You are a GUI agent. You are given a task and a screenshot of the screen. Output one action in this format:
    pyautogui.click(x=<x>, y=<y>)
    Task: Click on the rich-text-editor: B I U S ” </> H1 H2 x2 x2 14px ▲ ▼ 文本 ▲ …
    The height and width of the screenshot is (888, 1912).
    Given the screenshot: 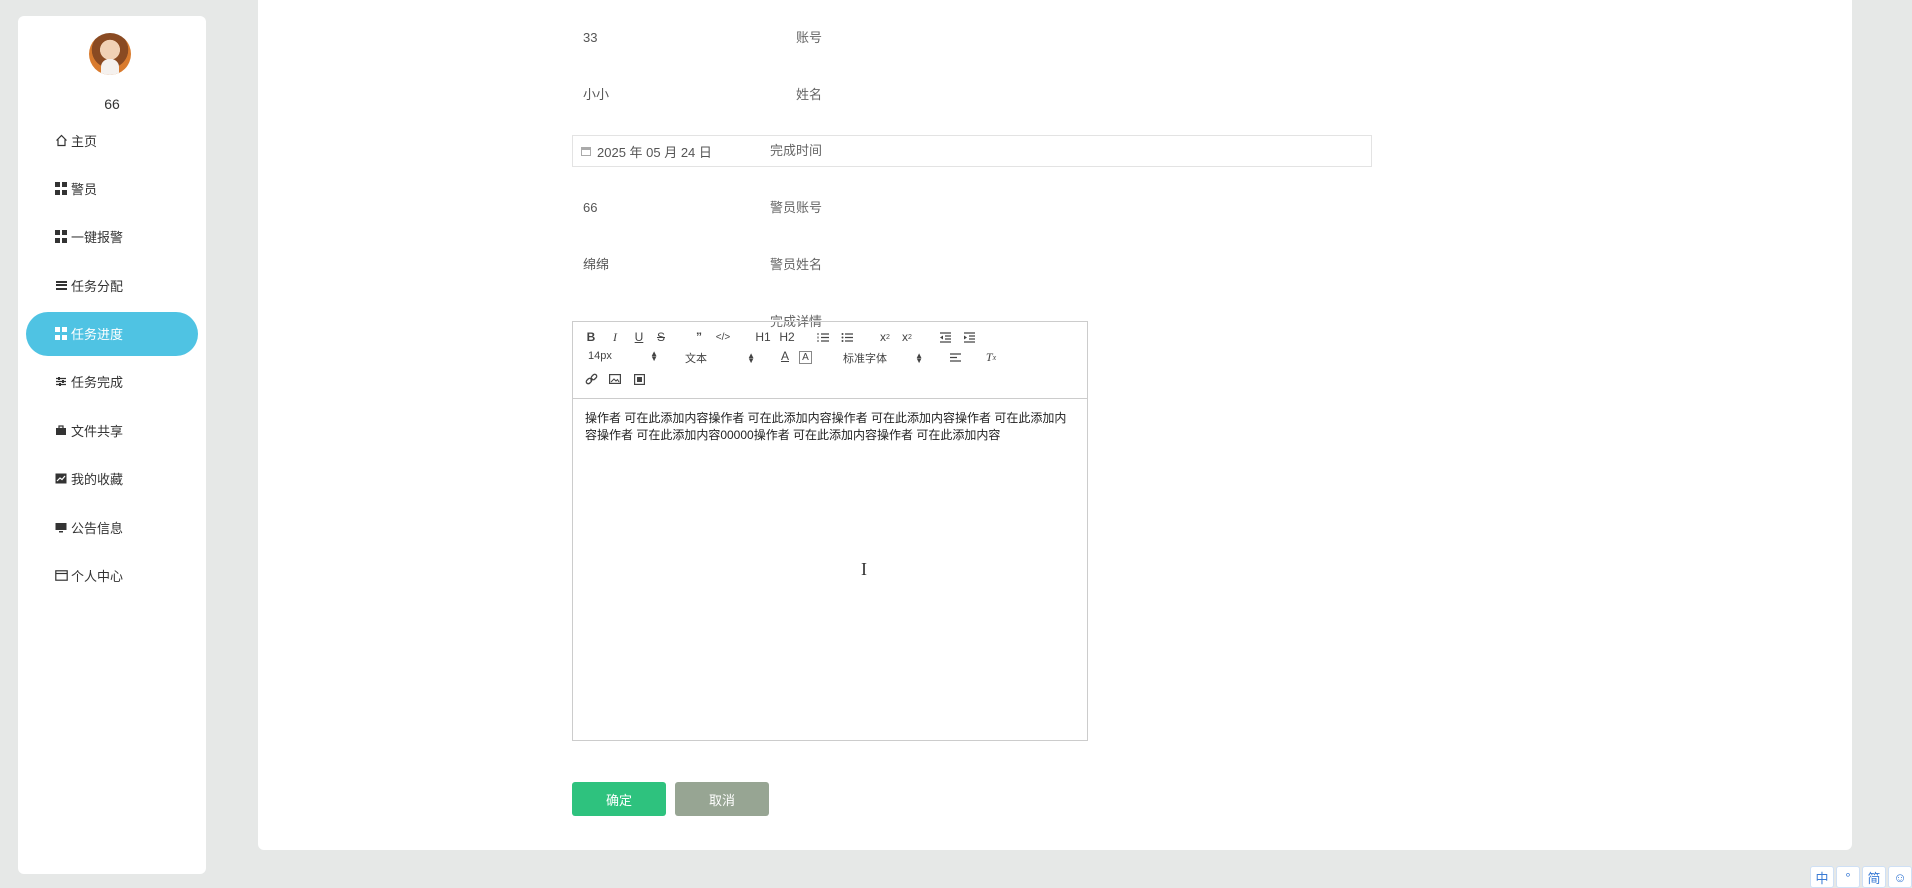 What is the action you would take?
    pyautogui.click(x=830, y=531)
    